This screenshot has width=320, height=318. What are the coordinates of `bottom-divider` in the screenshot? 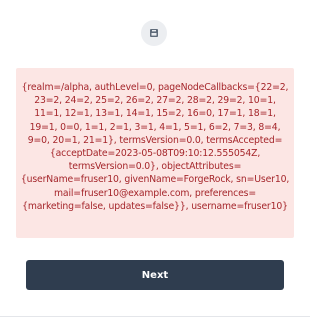 It's located at (155, 316).